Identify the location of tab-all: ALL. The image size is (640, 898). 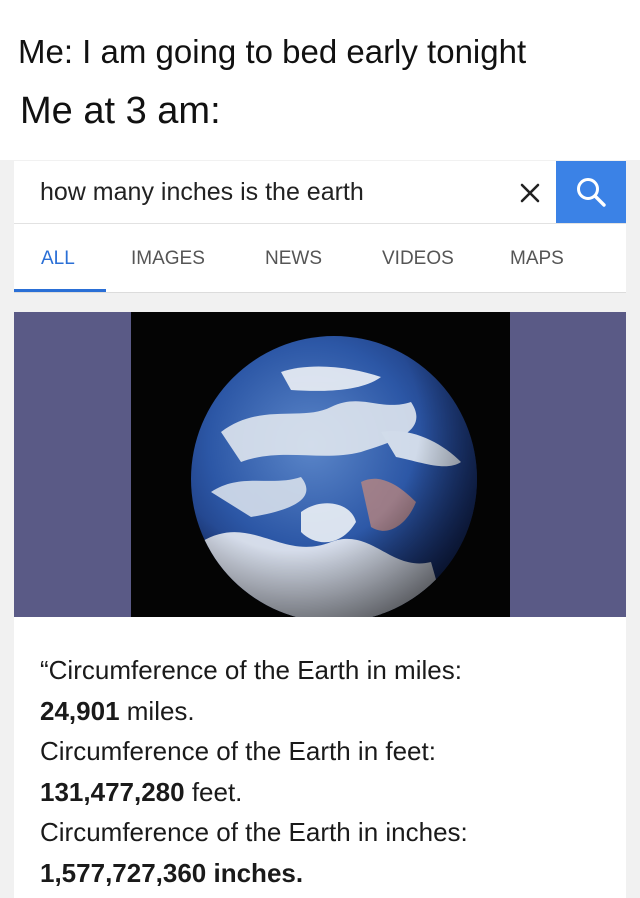
(58, 258).